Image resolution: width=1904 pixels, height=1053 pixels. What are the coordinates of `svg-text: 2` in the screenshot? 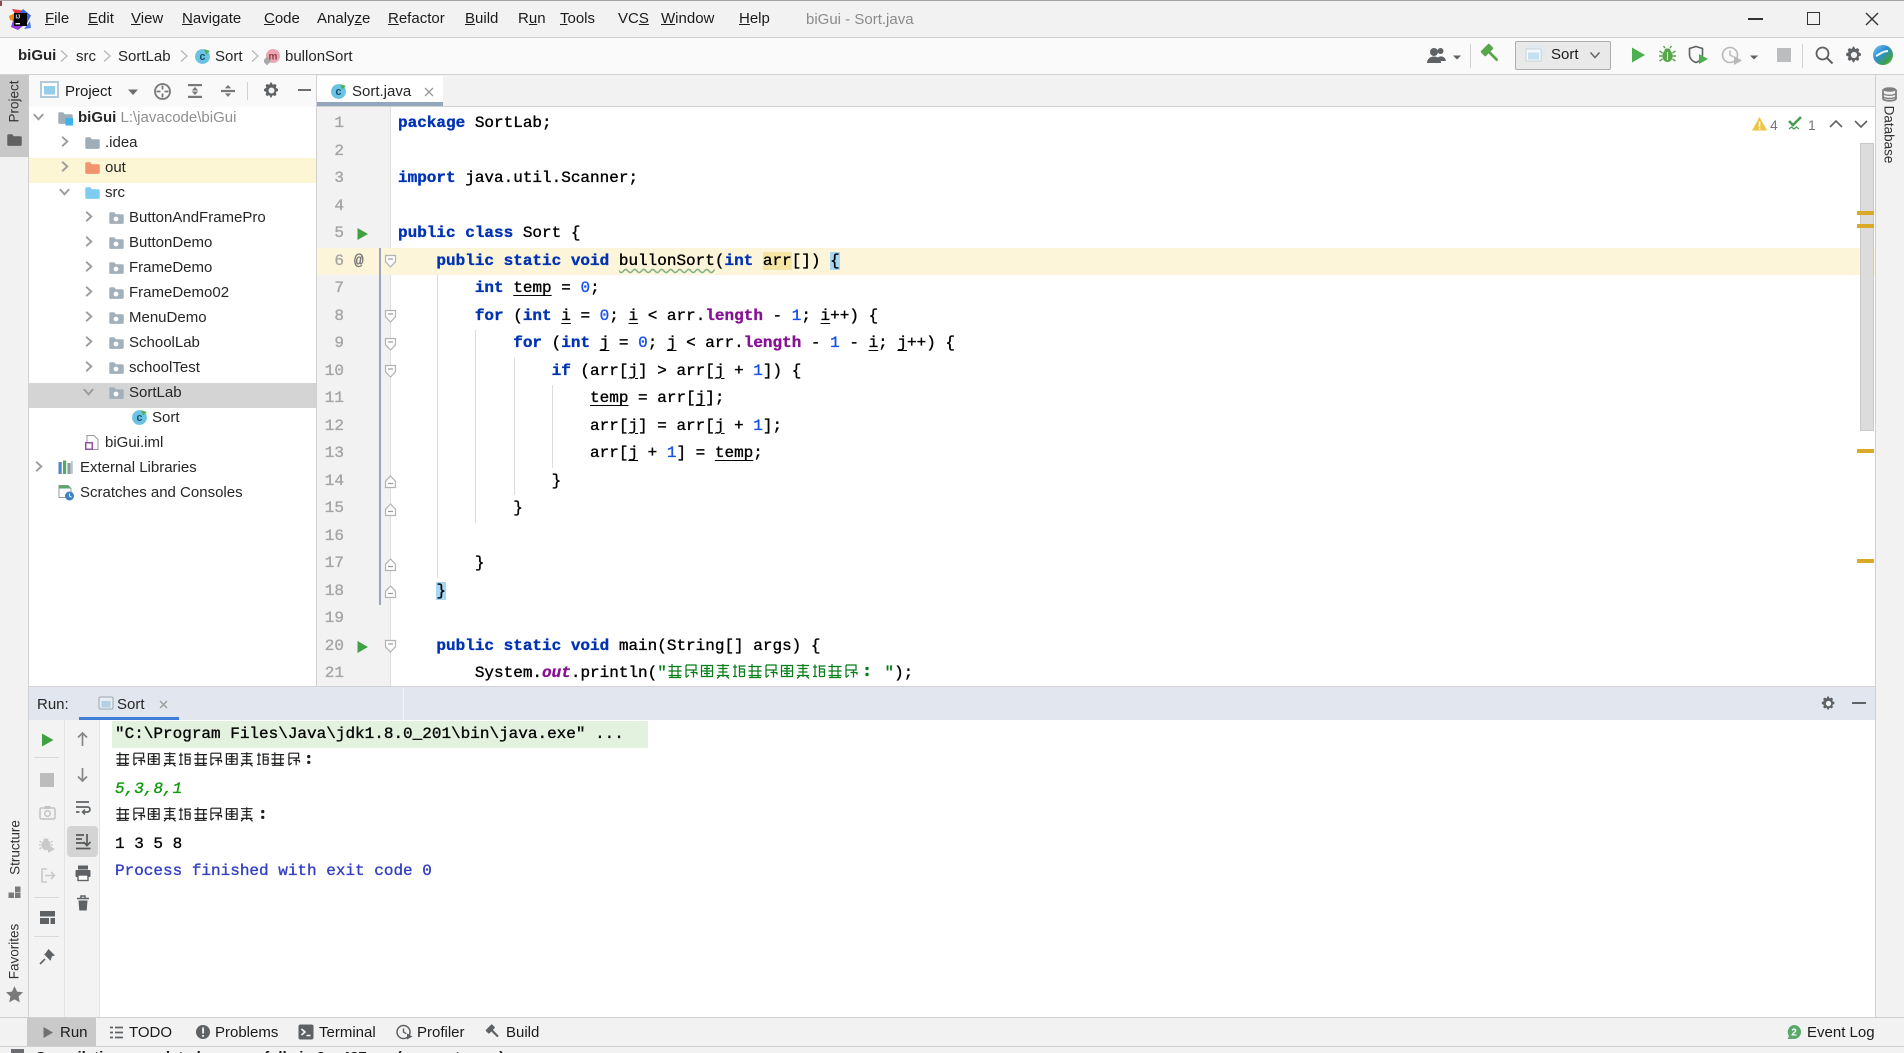 It's located at (1794, 1033).